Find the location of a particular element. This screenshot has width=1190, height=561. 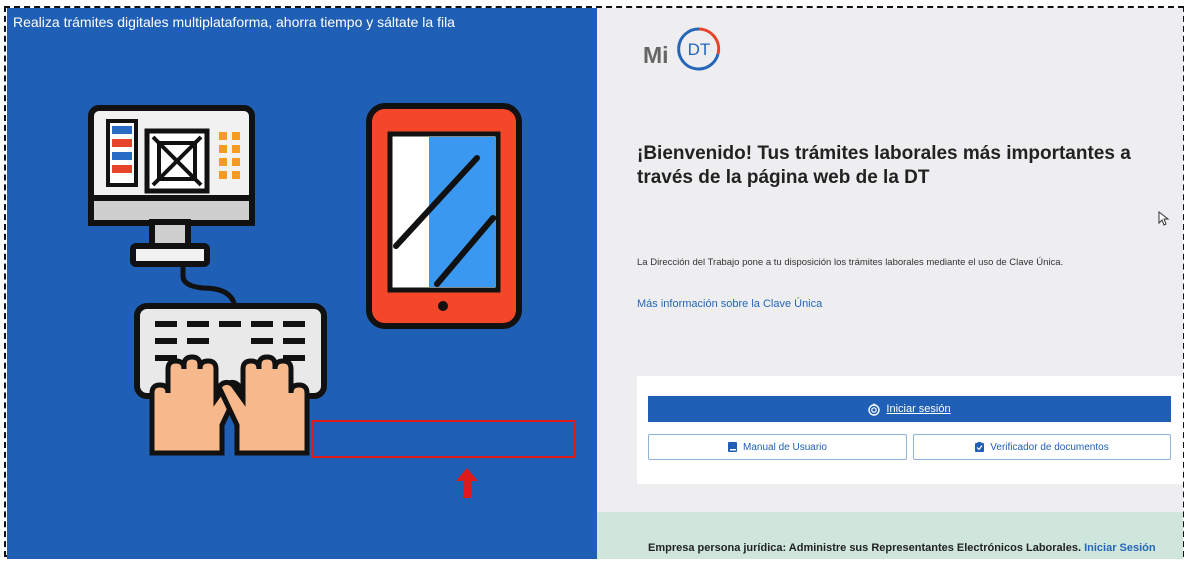

login-button-label: Iniciar sesión is located at coordinates (918, 409).